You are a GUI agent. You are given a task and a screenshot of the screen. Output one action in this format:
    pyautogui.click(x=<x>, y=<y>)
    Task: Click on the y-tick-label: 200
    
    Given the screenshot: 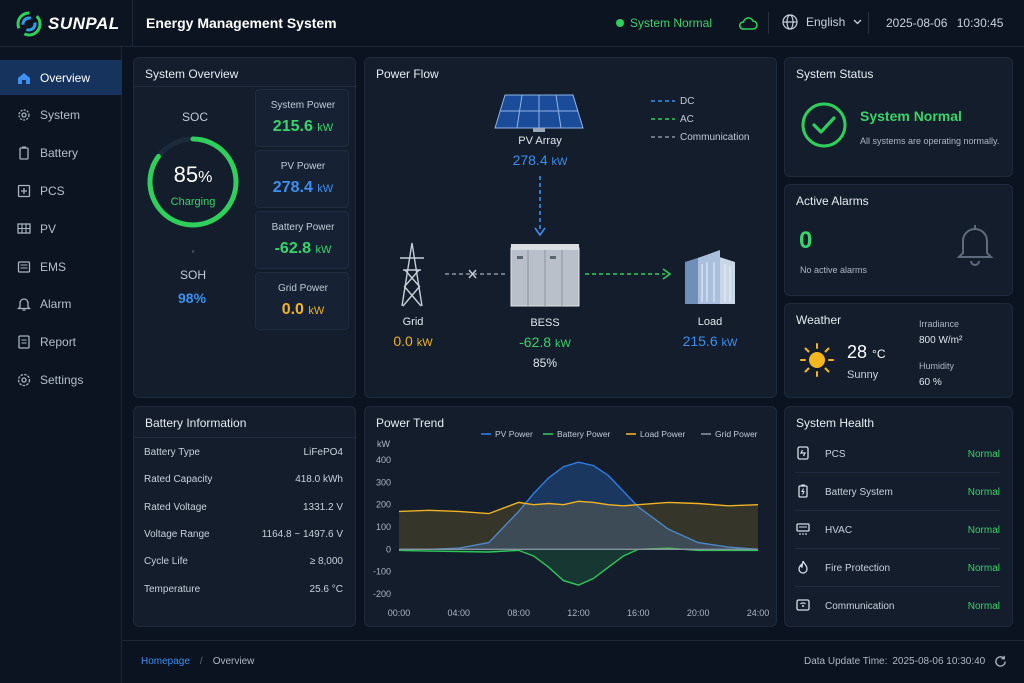 What is the action you would take?
    pyautogui.click(x=383, y=505)
    